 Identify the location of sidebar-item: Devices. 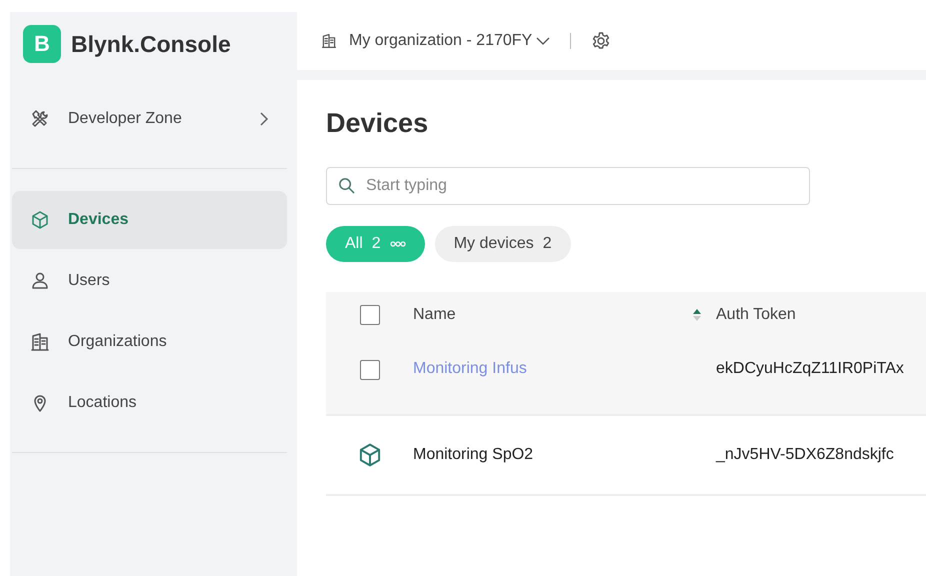
(149, 220).